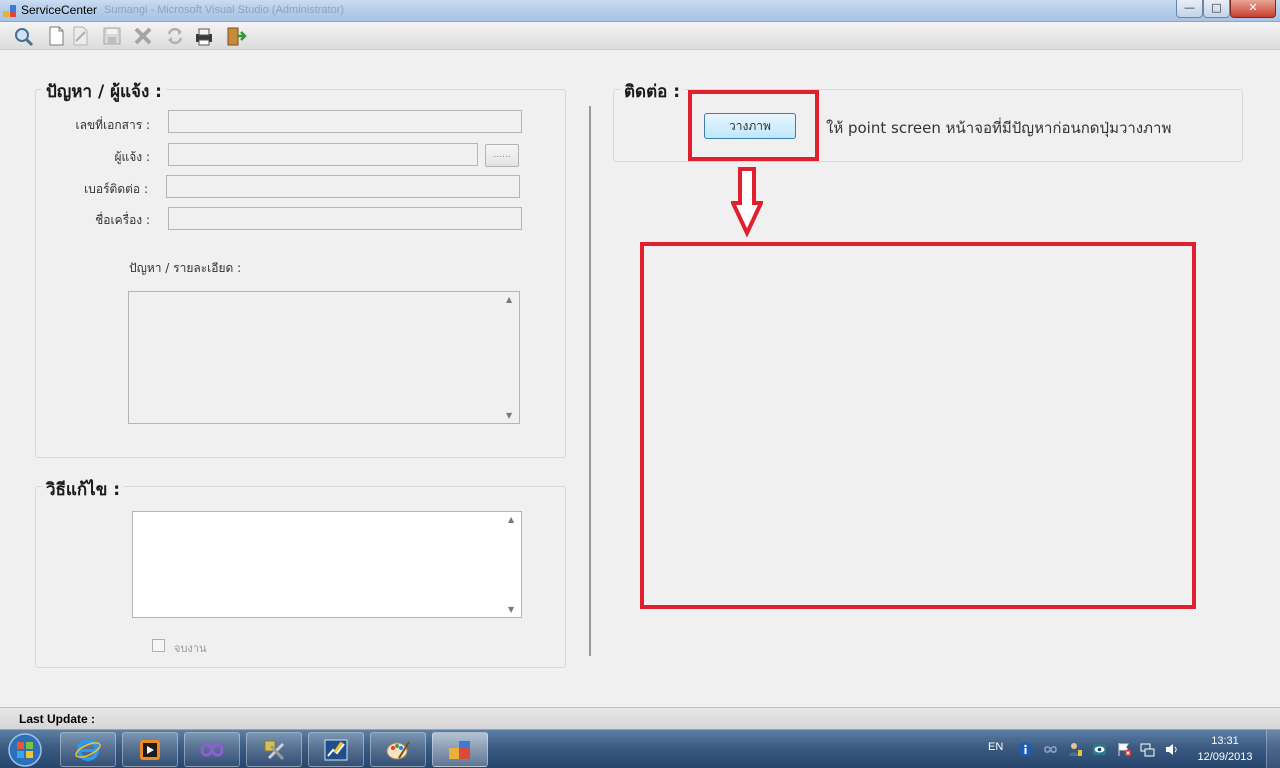  Describe the element at coordinates (1050, 749) in the screenshot. I see `infinity-icon` at that location.